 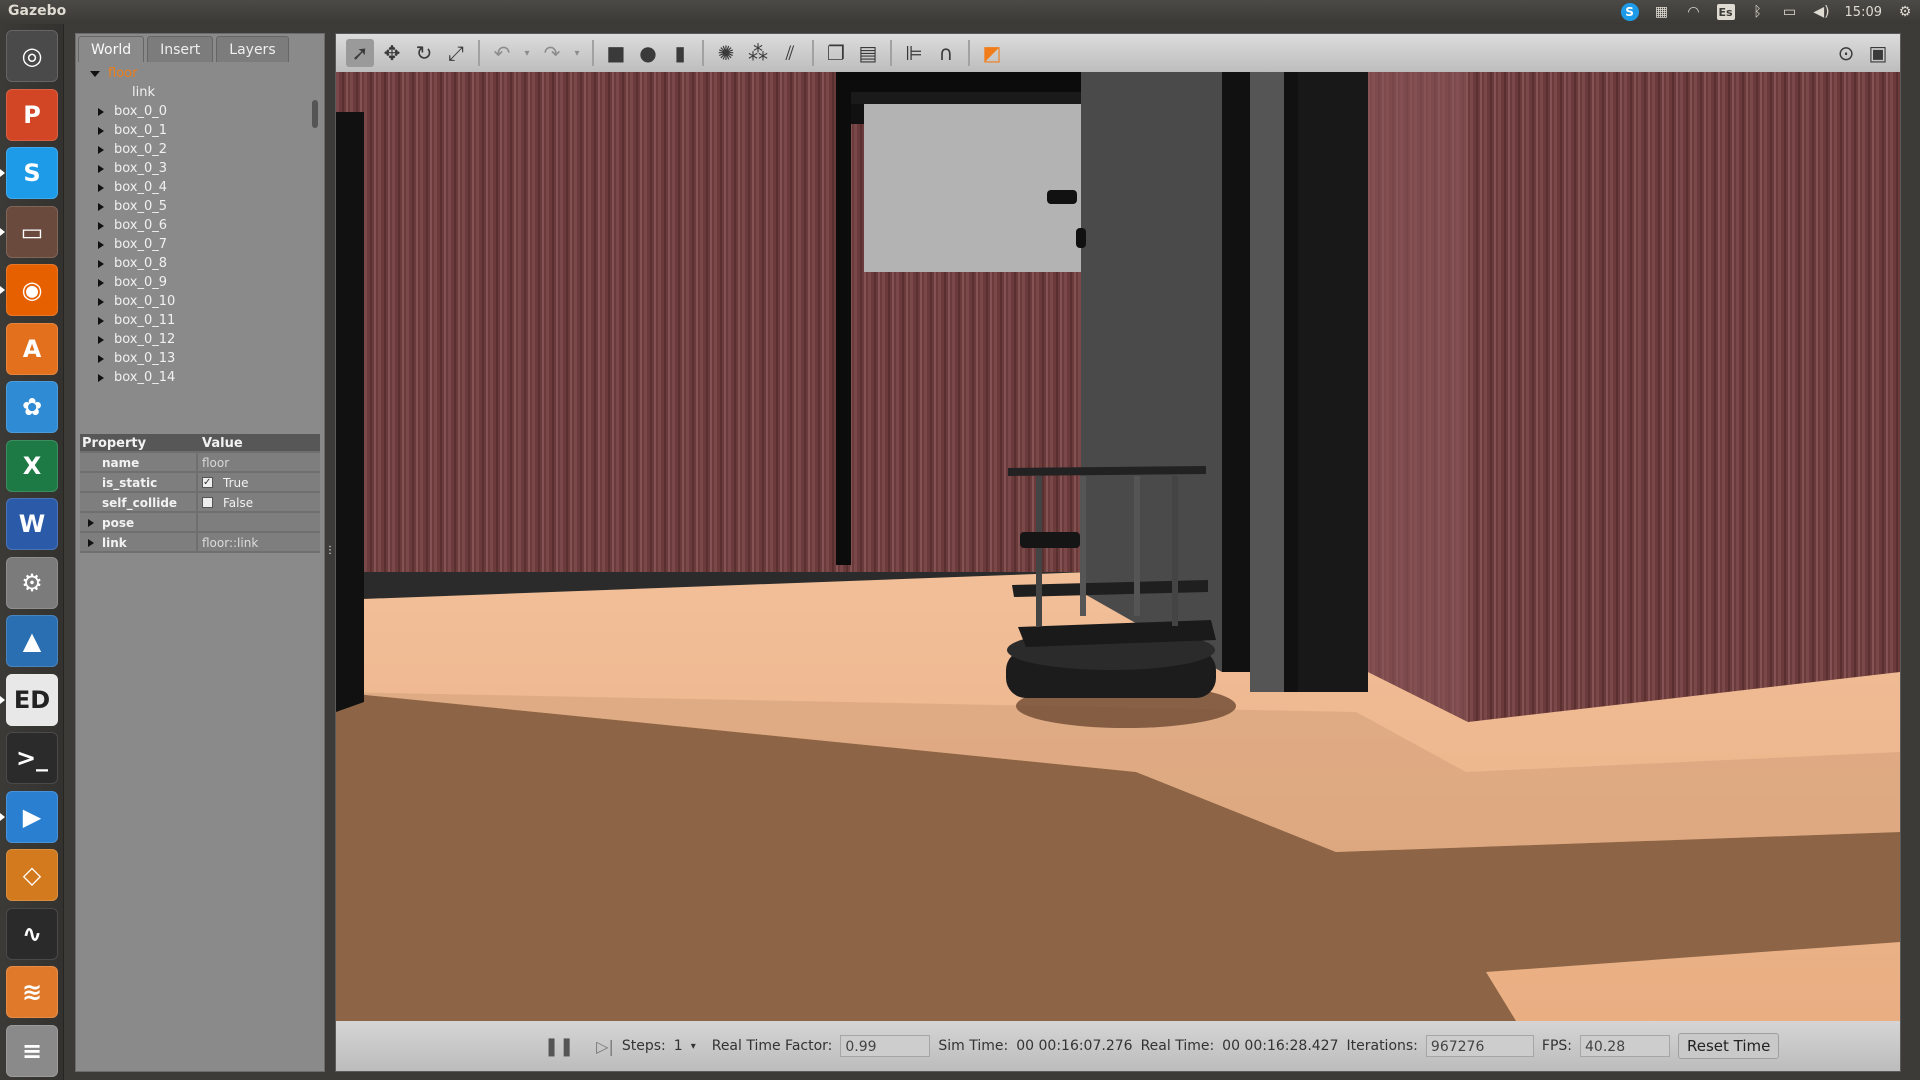 What do you see at coordinates (207, 502) in the screenshot?
I see `self-collide-checkbox` at bounding box center [207, 502].